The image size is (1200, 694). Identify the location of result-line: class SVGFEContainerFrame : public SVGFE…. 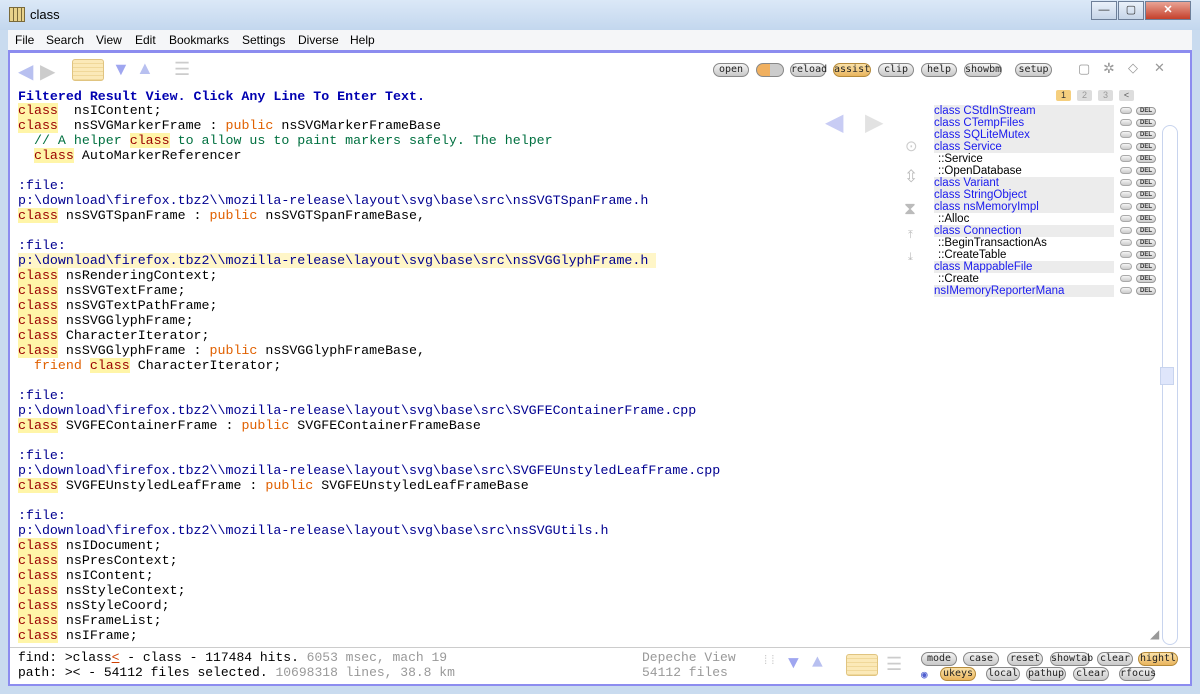
(468, 425).